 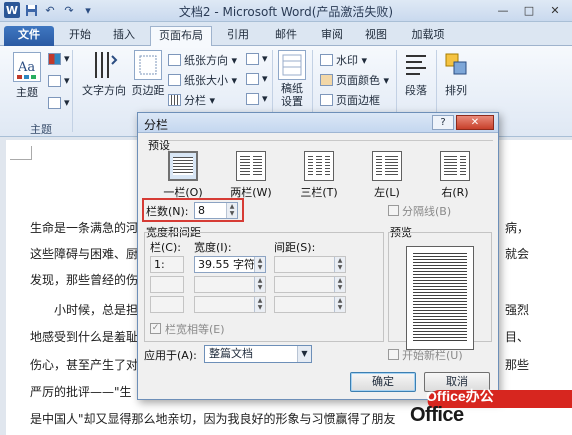 I want to click on tab-page-layout: 页面布局, so click(x=181, y=36).